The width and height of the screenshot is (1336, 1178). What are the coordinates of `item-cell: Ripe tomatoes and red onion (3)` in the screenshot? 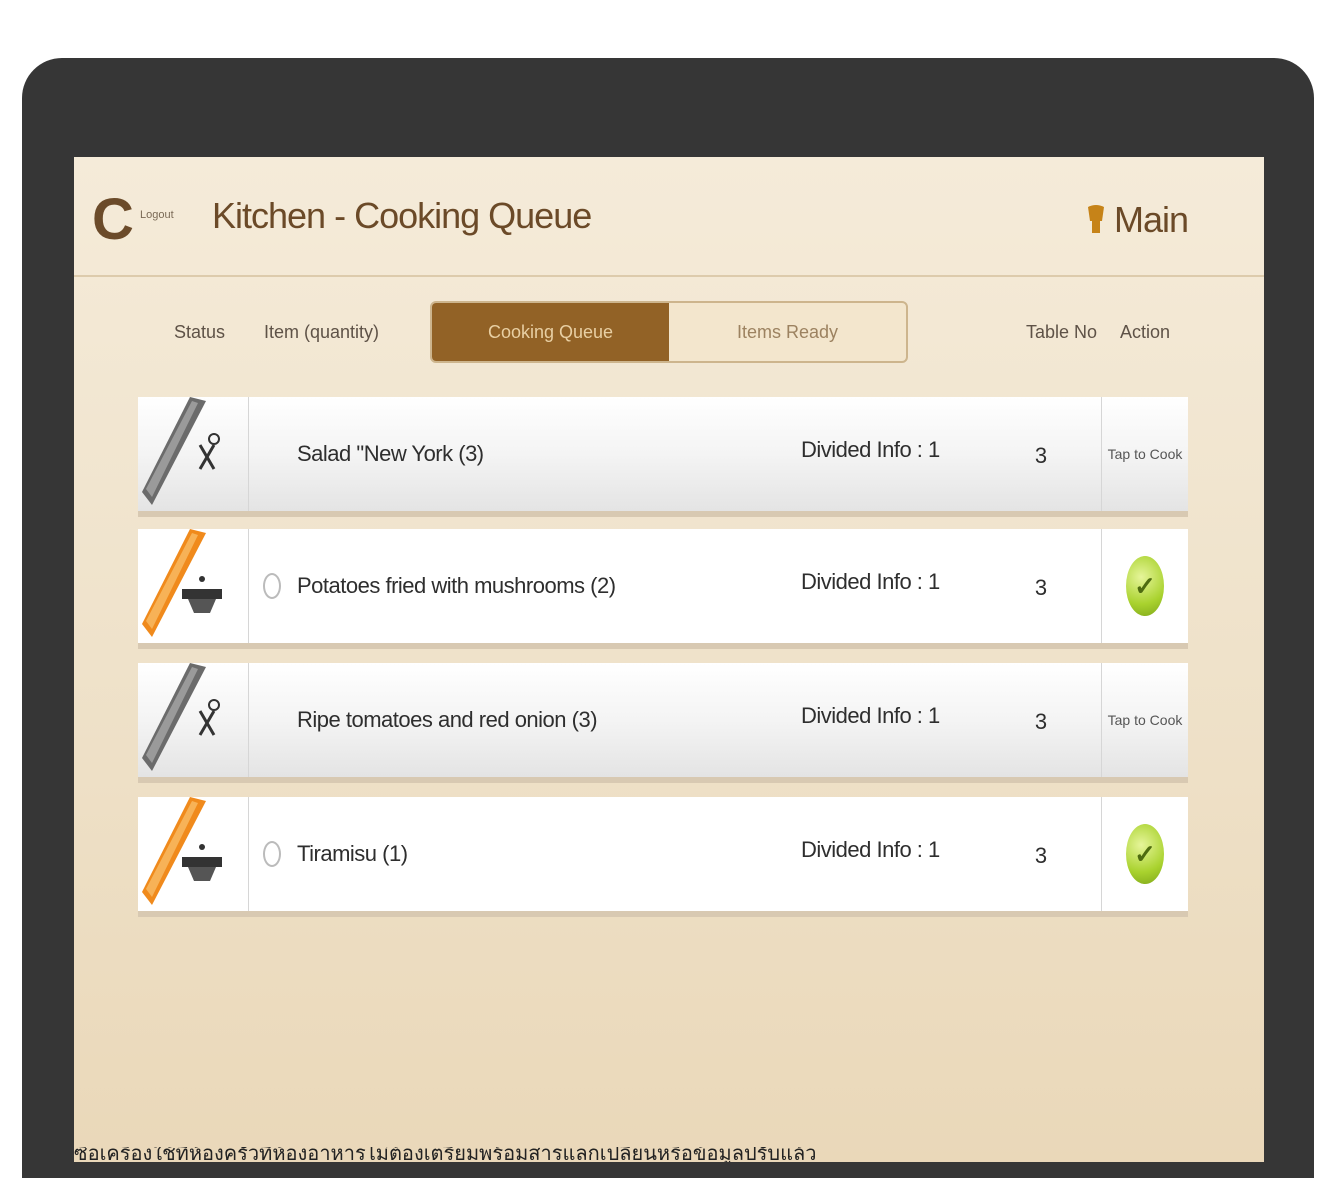 It's located at (525, 720).